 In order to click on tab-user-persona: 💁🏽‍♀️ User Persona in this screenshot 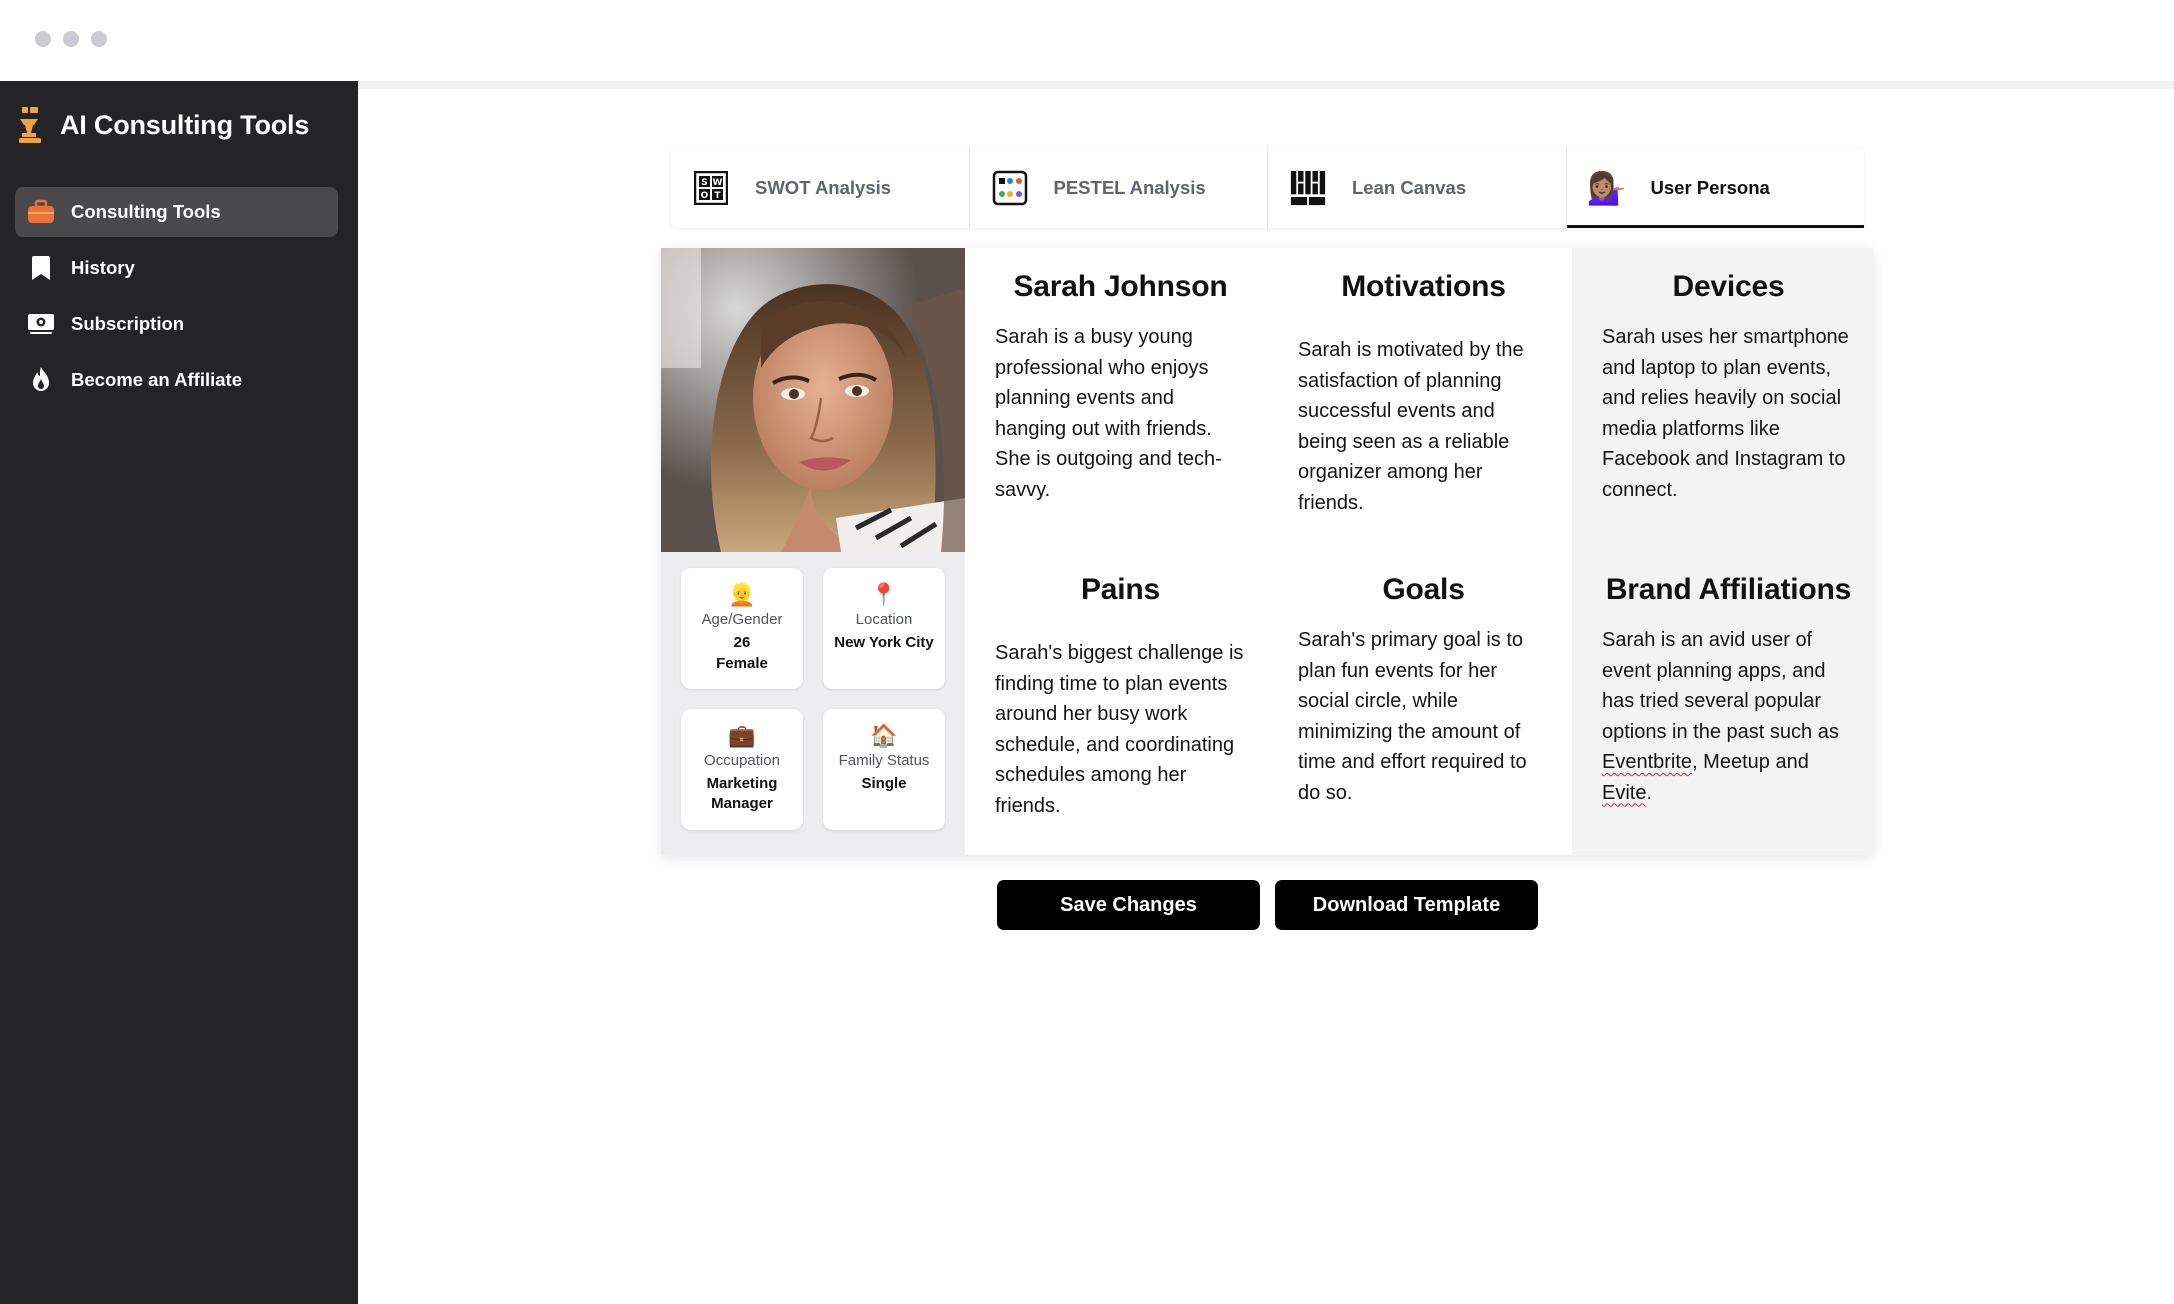, I will do `click(1715, 188)`.